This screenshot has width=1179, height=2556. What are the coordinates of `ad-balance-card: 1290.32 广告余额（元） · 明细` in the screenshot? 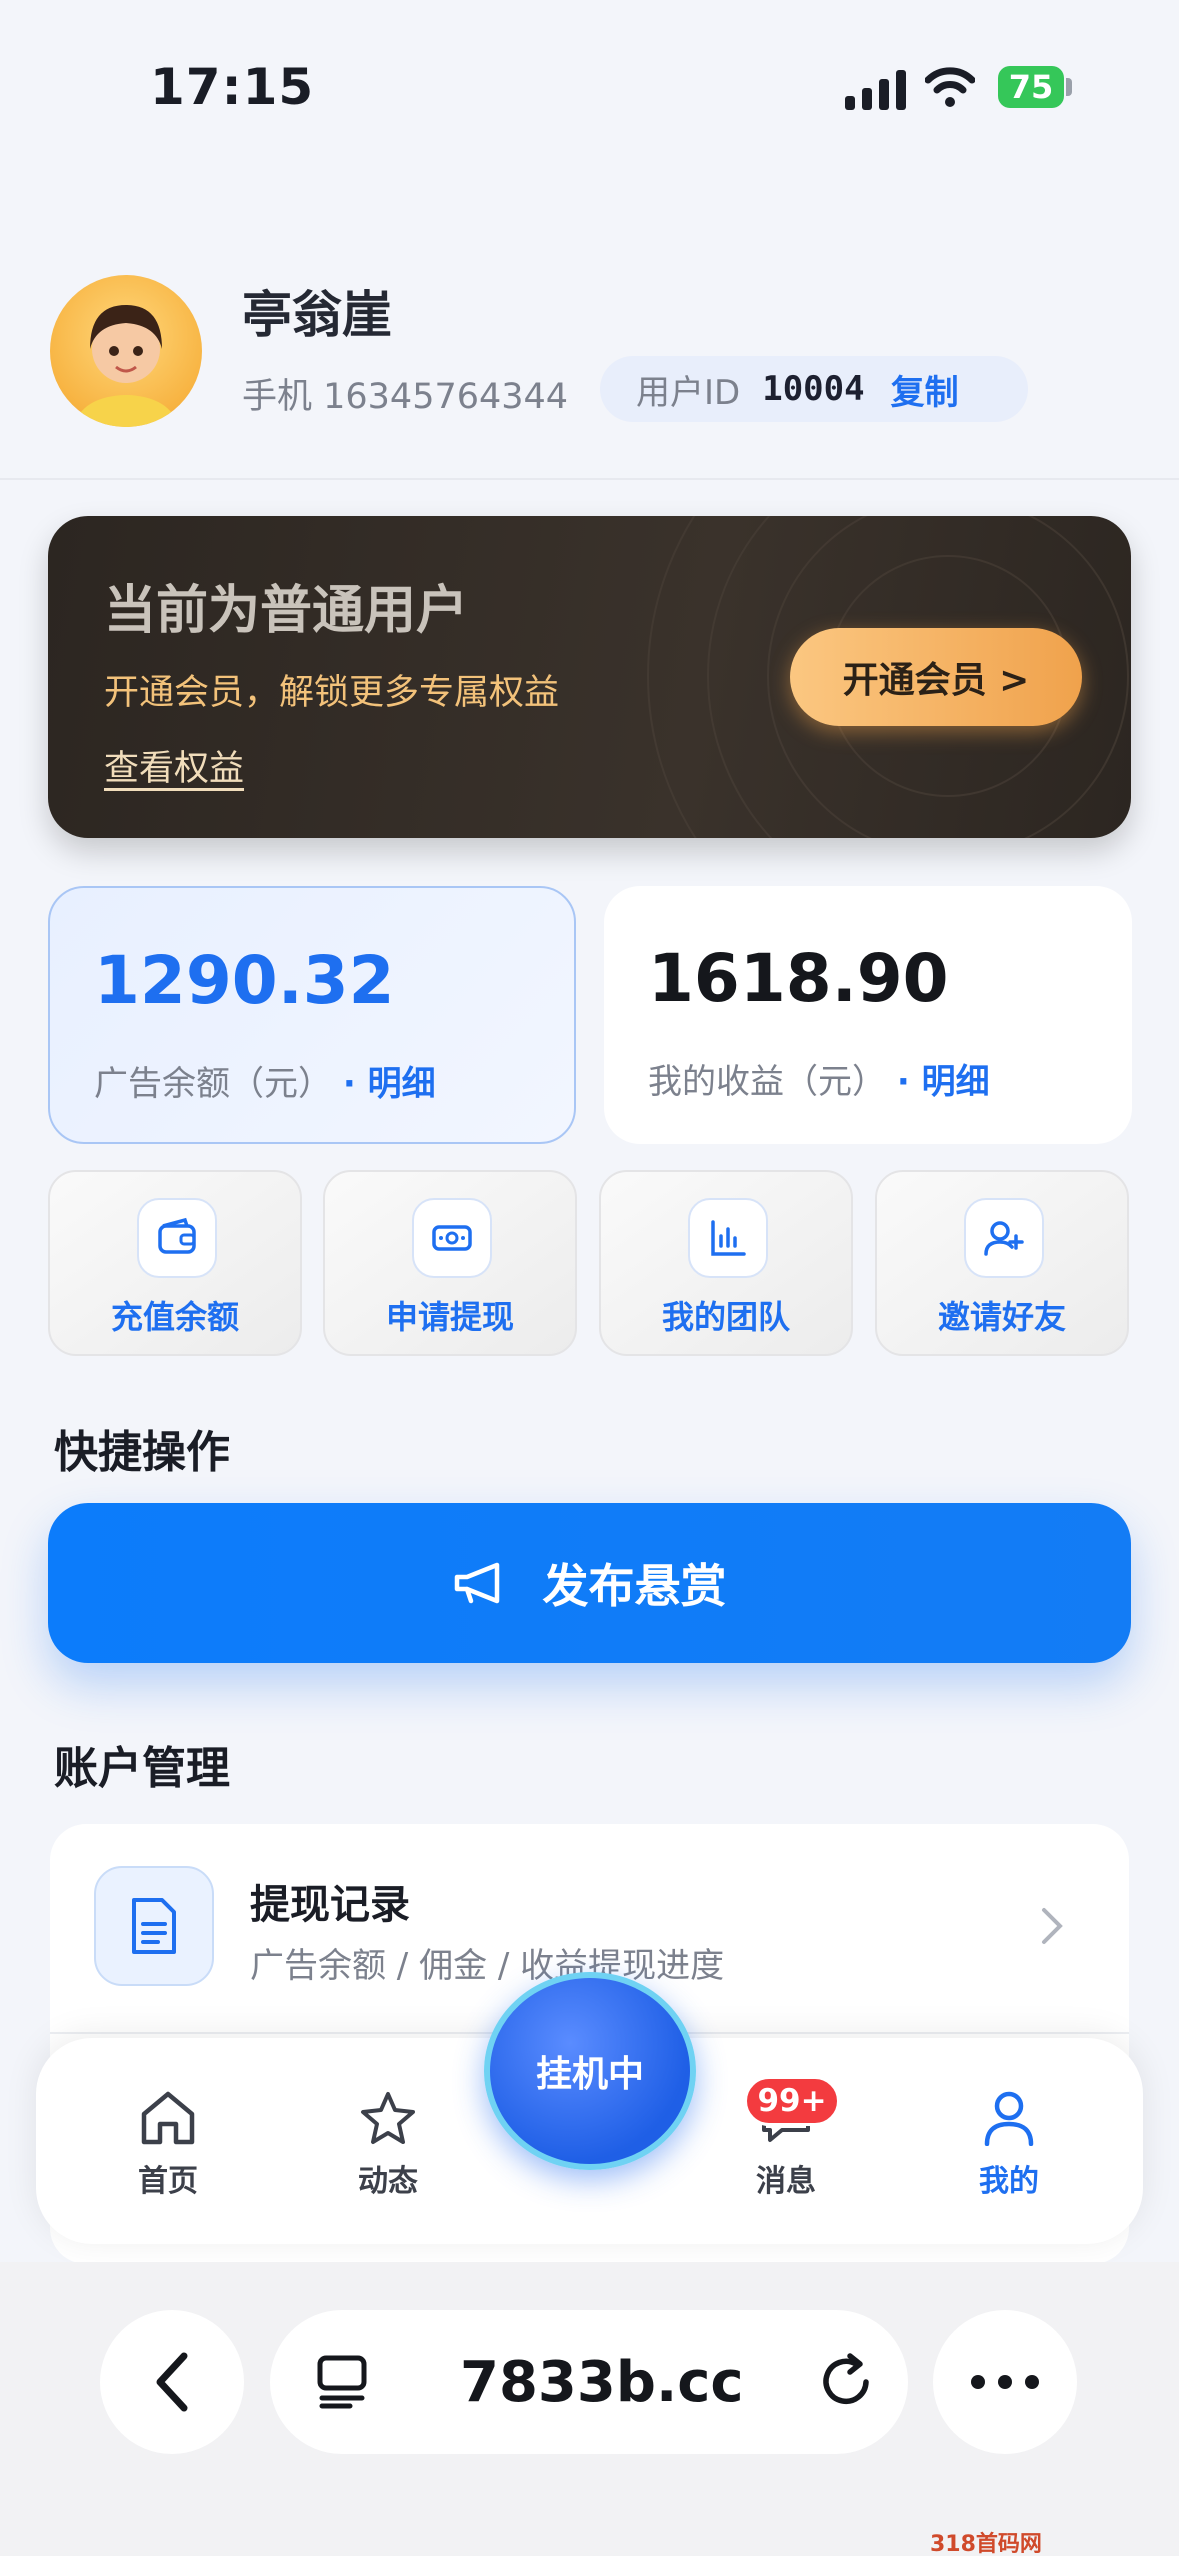 It's located at (312, 1015).